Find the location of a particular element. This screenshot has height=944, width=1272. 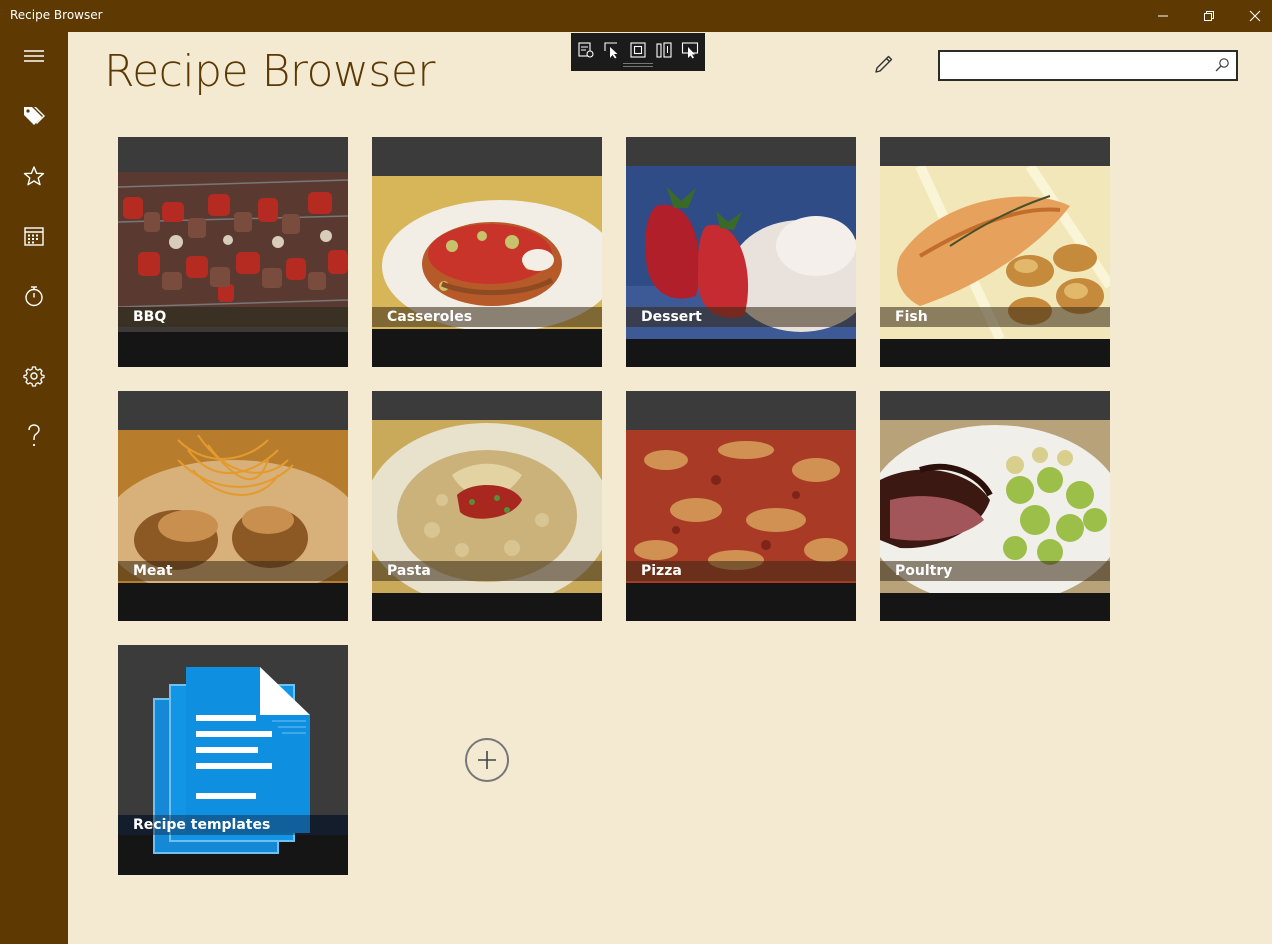

help-icon is located at coordinates (34, 435).